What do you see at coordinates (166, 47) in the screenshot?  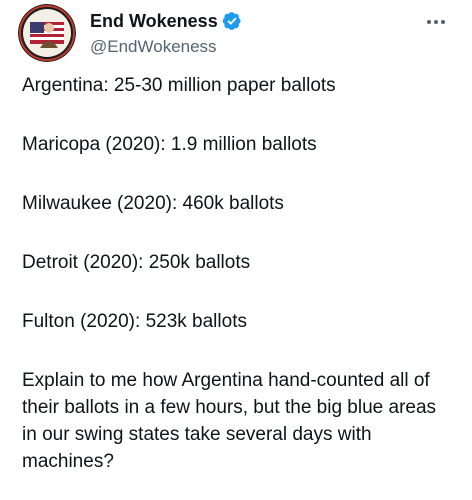 I see `author-handle: @EndWokeness` at bounding box center [166, 47].